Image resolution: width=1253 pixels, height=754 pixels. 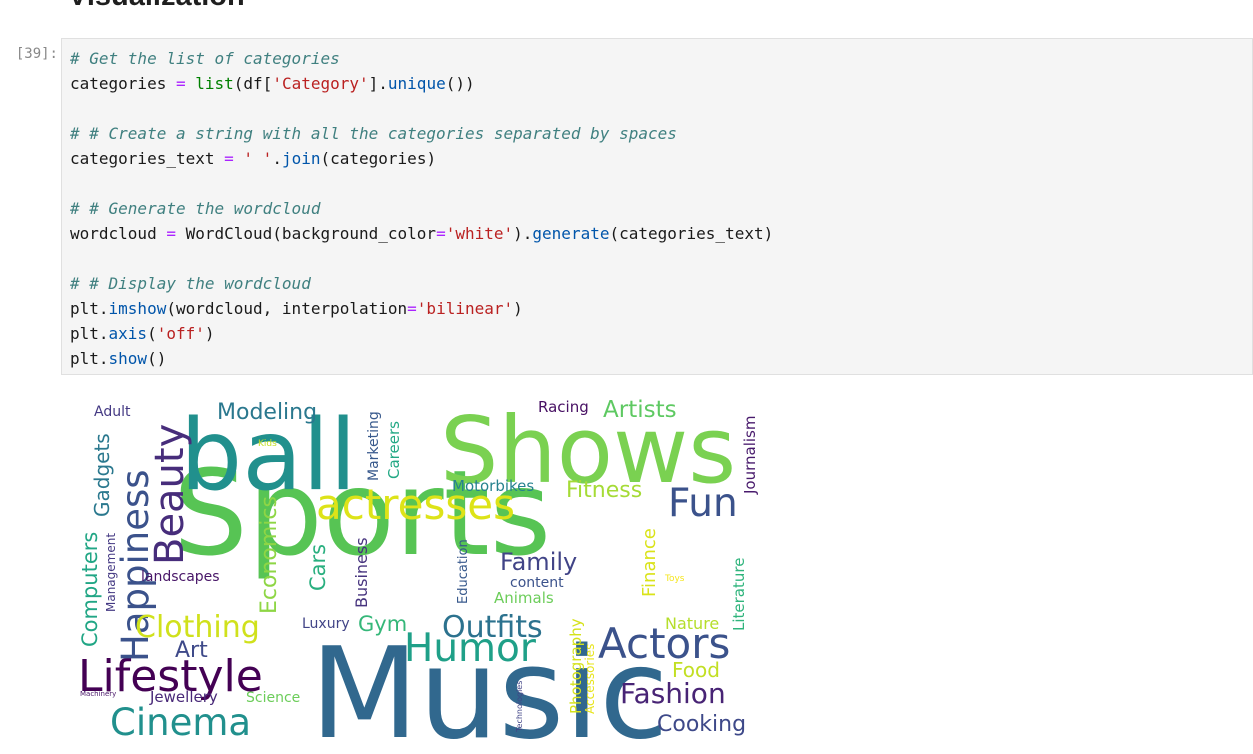 I want to click on wordcloud-word: Journalism, so click(x=749, y=455).